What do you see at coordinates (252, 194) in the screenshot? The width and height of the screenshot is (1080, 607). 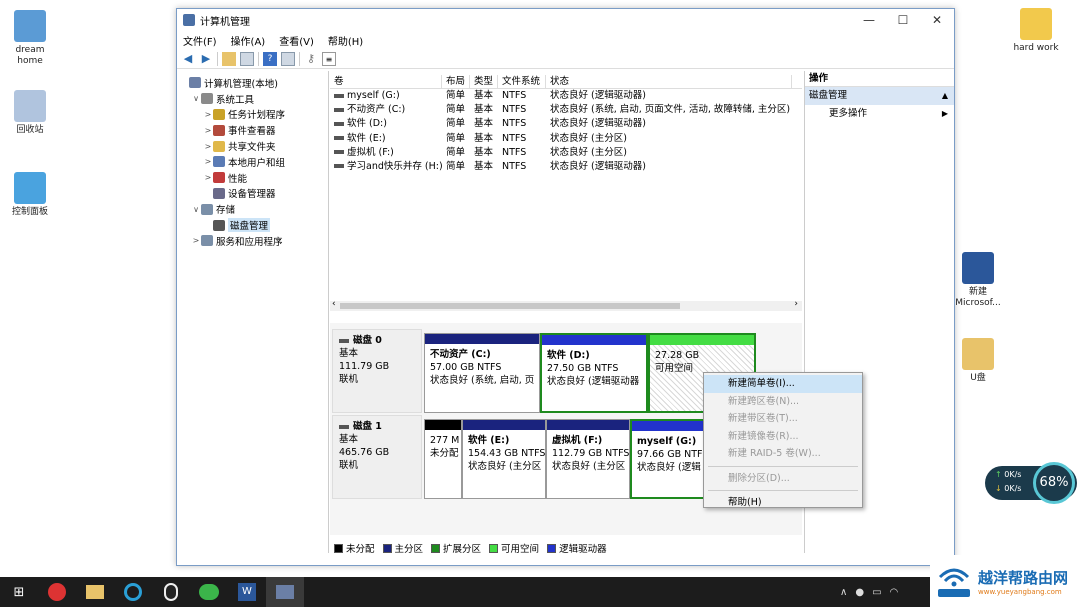 I see `tree-item: 设备管理器` at bounding box center [252, 194].